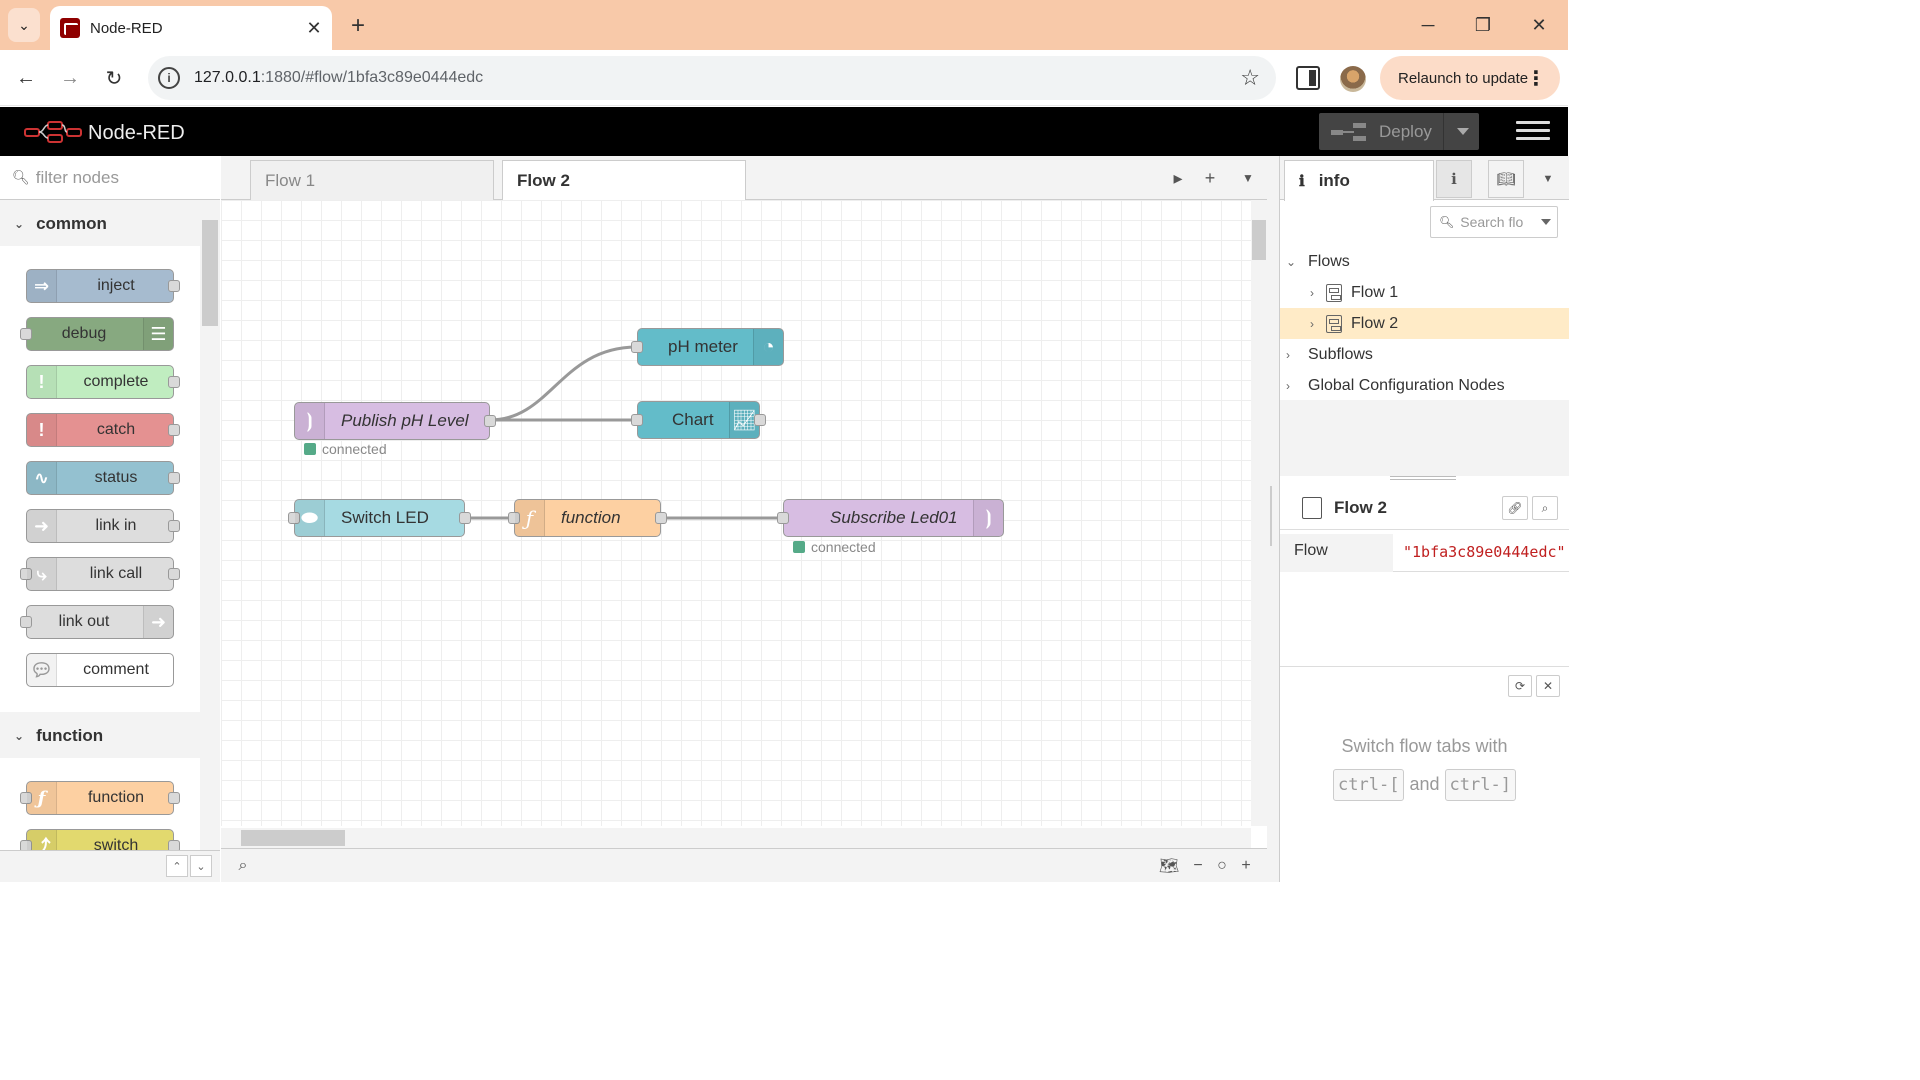  I want to click on reload-button: ↻, so click(114, 78).